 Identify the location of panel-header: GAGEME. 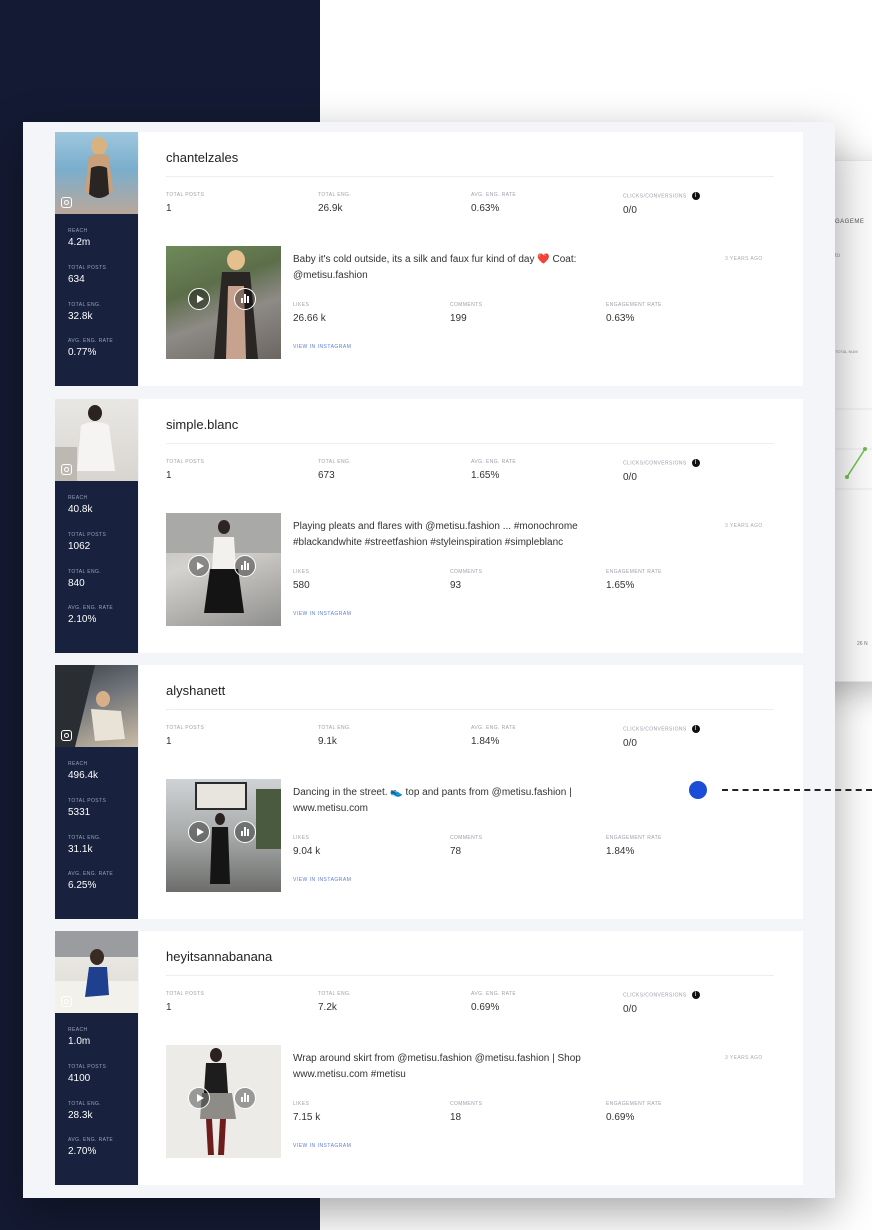
(850, 222).